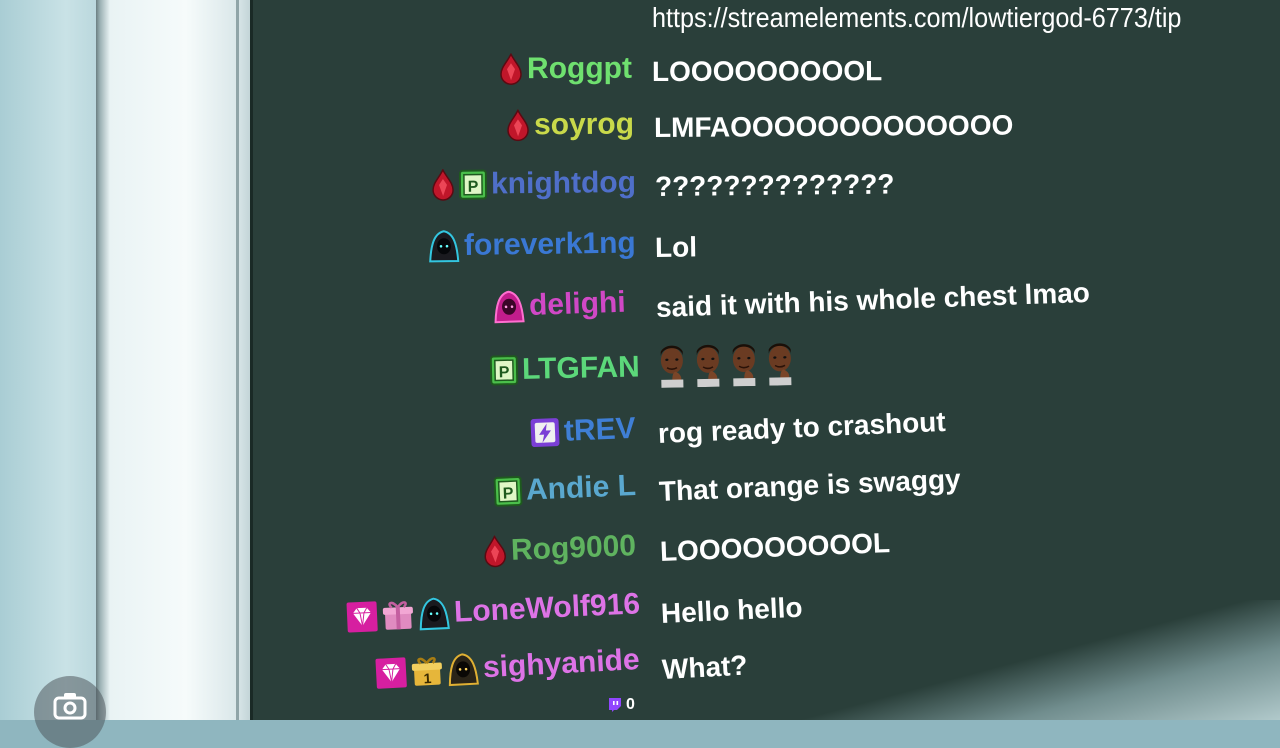 Image resolution: width=1280 pixels, height=748 pixels. I want to click on chat-author: Roggpt, so click(565, 69).